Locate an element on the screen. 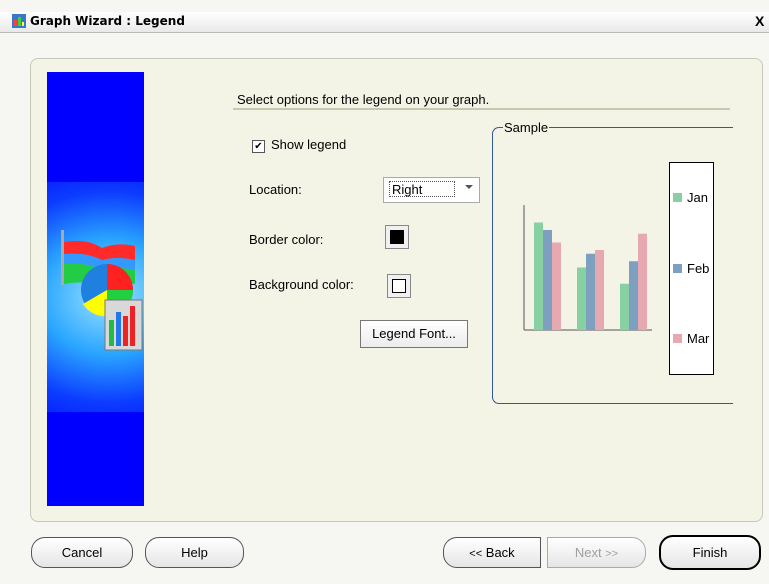 The height and width of the screenshot is (584, 769). separator-line is located at coordinates (481, 109).